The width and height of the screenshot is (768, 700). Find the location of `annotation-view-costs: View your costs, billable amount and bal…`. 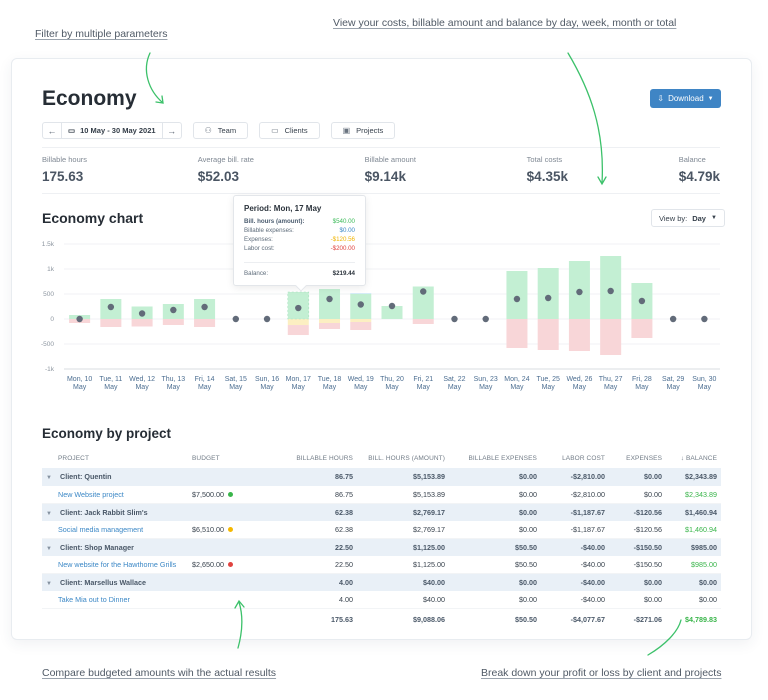

annotation-view-costs: View your costs, billable amount and bal… is located at coordinates (504, 23).